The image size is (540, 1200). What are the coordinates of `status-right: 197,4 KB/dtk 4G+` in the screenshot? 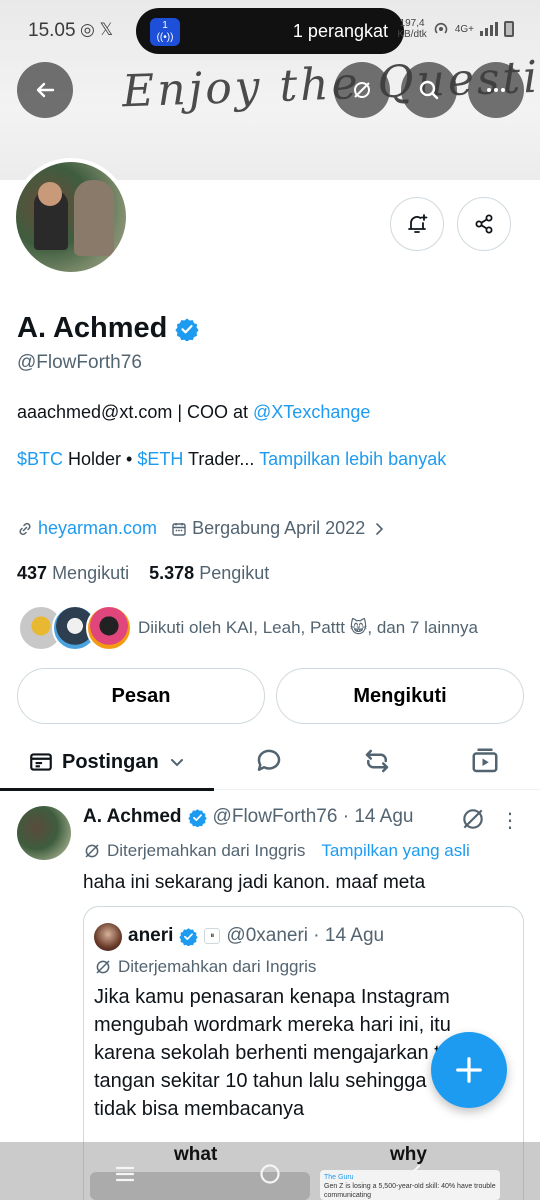 It's located at (455, 29).